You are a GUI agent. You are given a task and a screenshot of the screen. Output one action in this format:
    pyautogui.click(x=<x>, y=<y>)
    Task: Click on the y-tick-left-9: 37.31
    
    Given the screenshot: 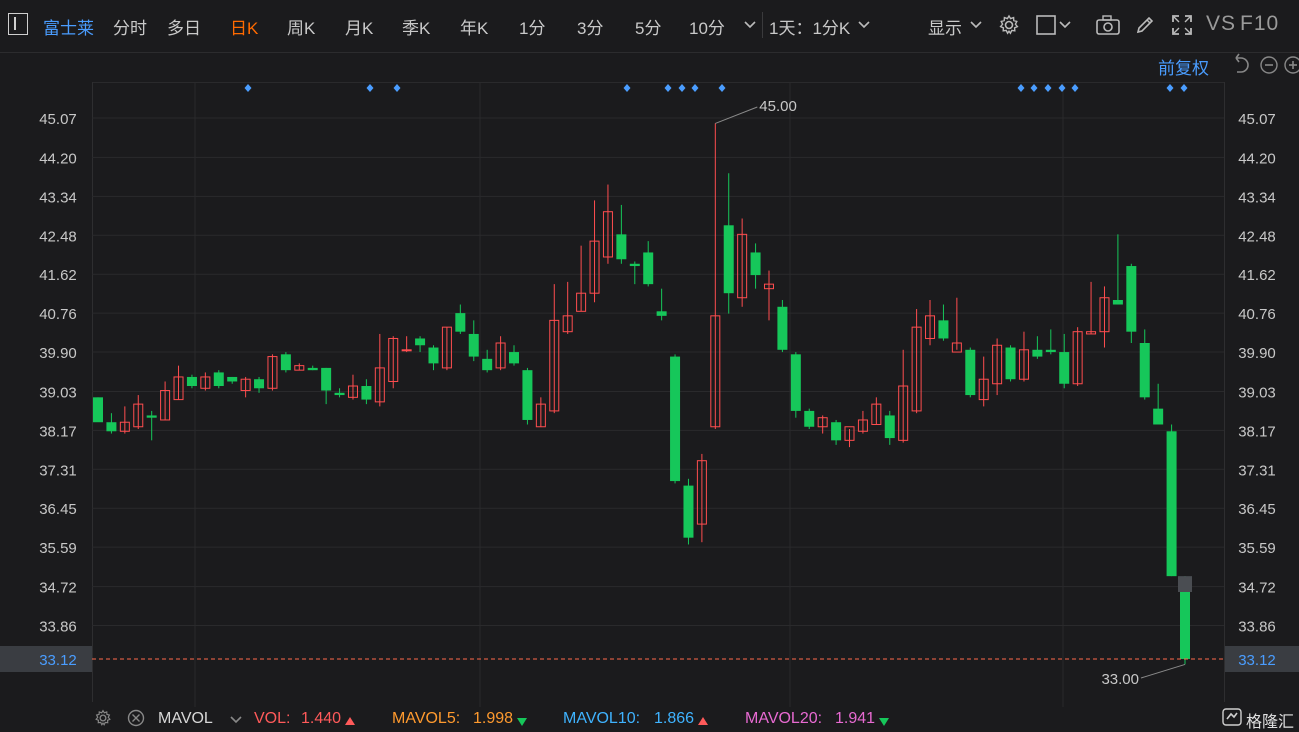 What is the action you would take?
    pyautogui.click(x=58, y=470)
    